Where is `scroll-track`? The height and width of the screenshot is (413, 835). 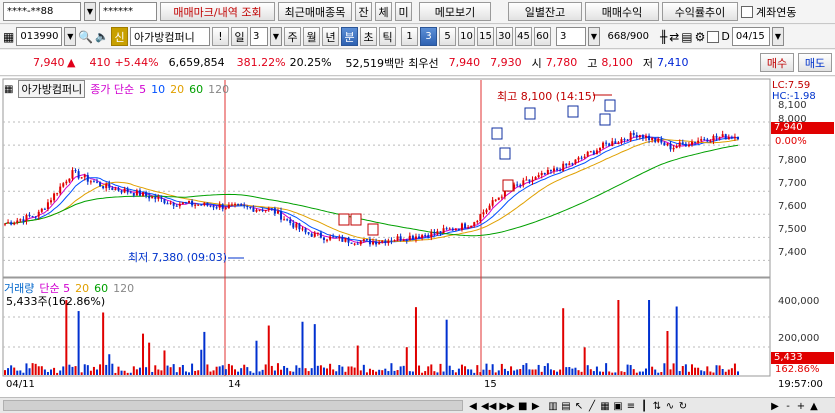 scroll-track is located at coordinates (233, 405).